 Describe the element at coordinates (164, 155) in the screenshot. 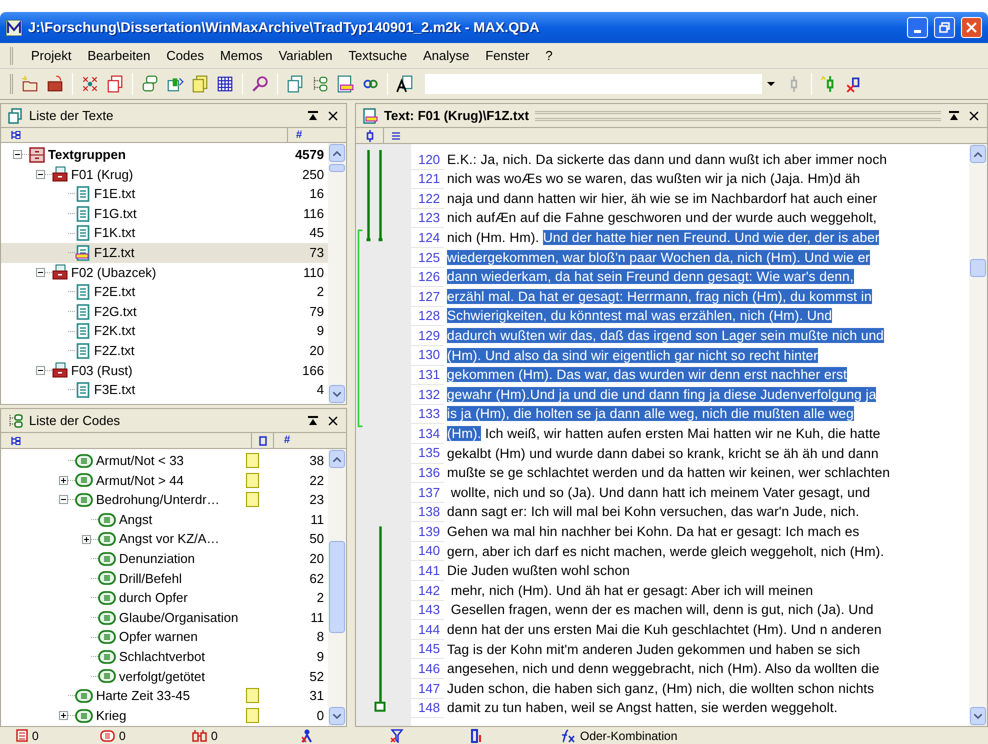

I see `tree-row: Textgruppen 4579` at that location.